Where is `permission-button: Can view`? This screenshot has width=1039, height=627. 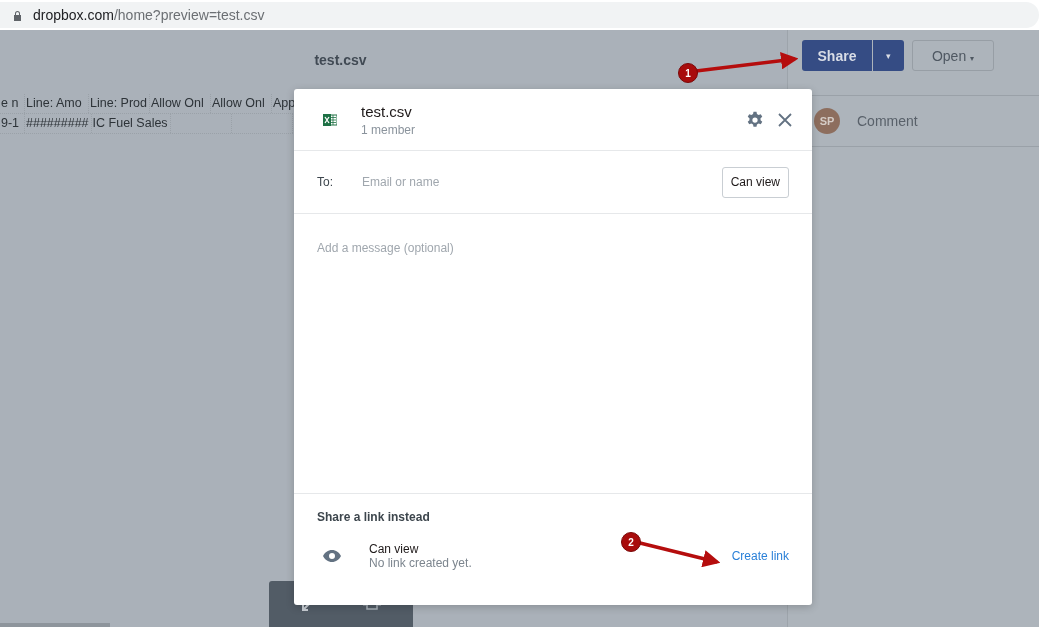
permission-button: Can view is located at coordinates (755, 182).